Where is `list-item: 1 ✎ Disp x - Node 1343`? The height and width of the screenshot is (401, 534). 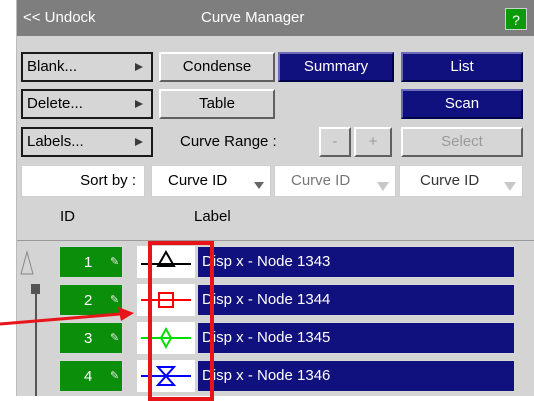 list-item: 1 ✎ Disp x - Node 1343 is located at coordinates (275, 263).